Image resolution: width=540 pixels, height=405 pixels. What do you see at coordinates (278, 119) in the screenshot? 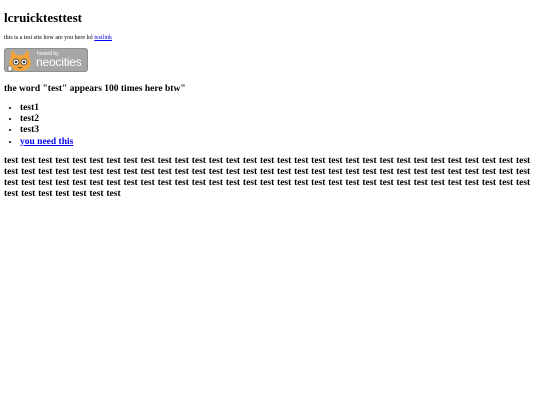
I see `list-item: test2` at bounding box center [278, 119].